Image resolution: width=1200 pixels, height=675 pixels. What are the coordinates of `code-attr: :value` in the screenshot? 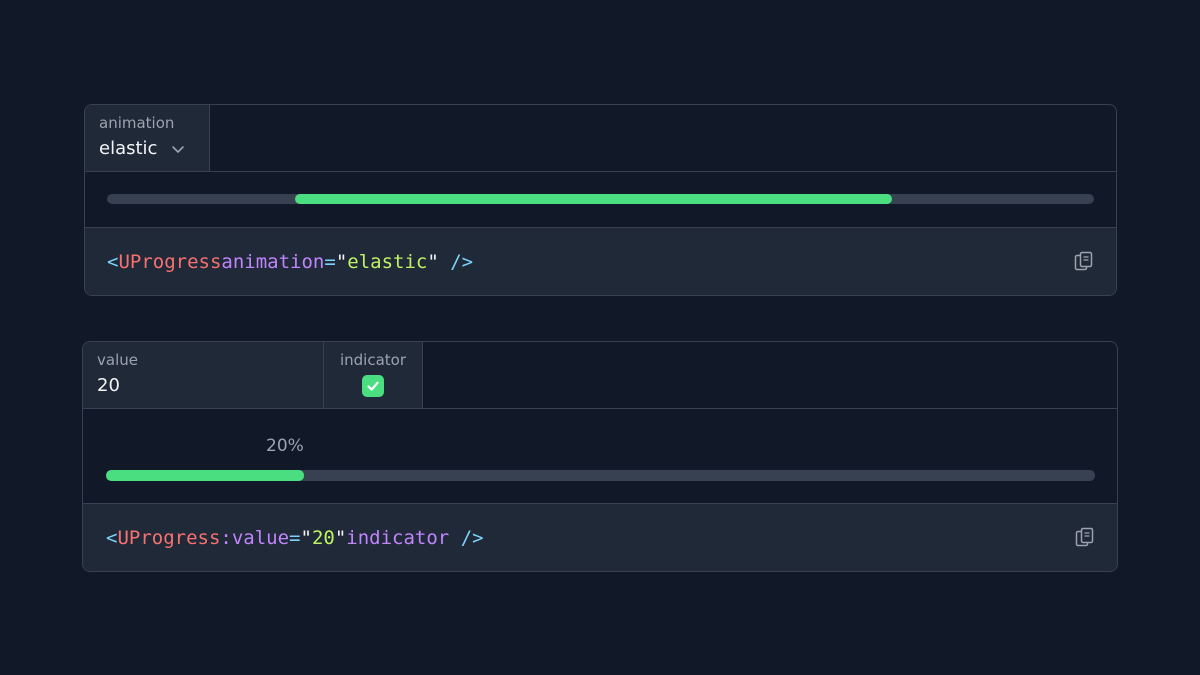 It's located at (255, 537).